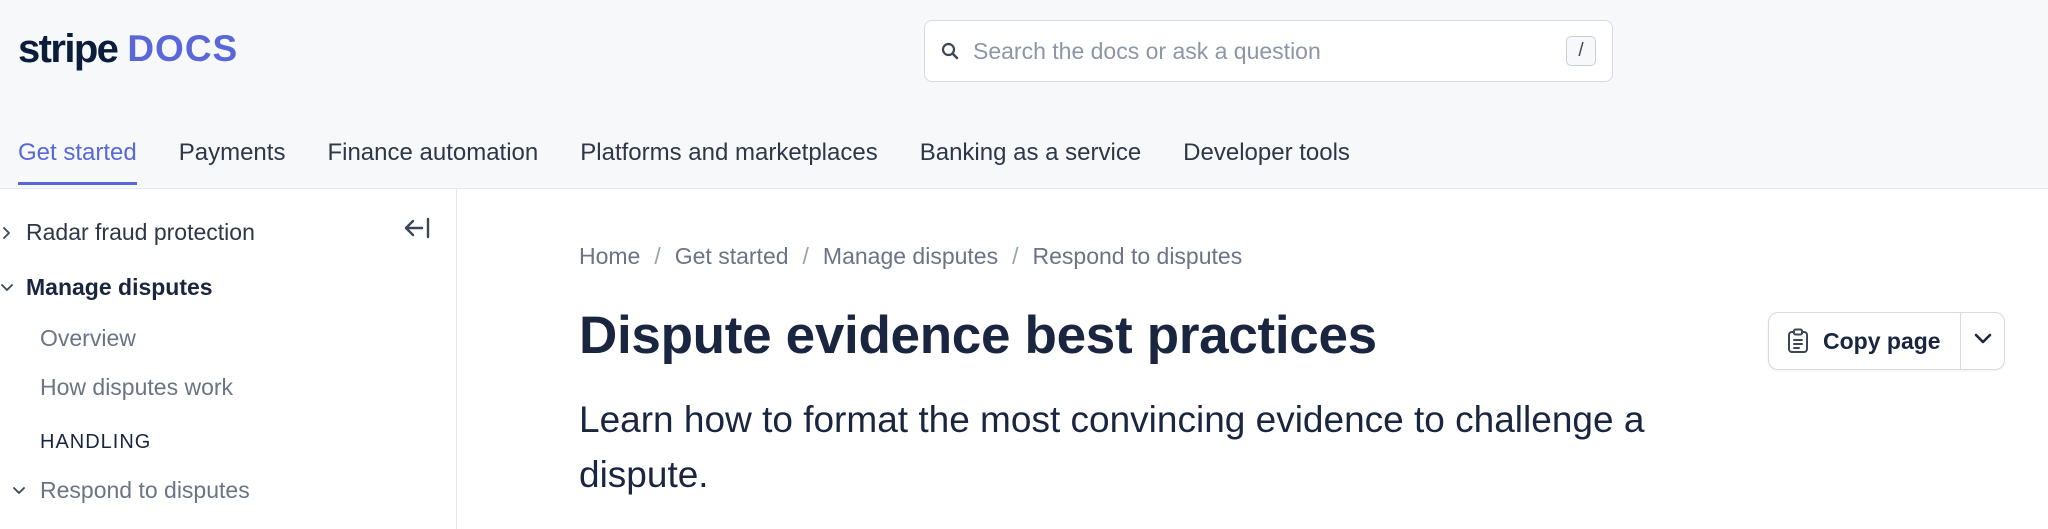 The height and width of the screenshot is (529, 2048). I want to click on copy-page-button: Copy page, so click(1865, 341).